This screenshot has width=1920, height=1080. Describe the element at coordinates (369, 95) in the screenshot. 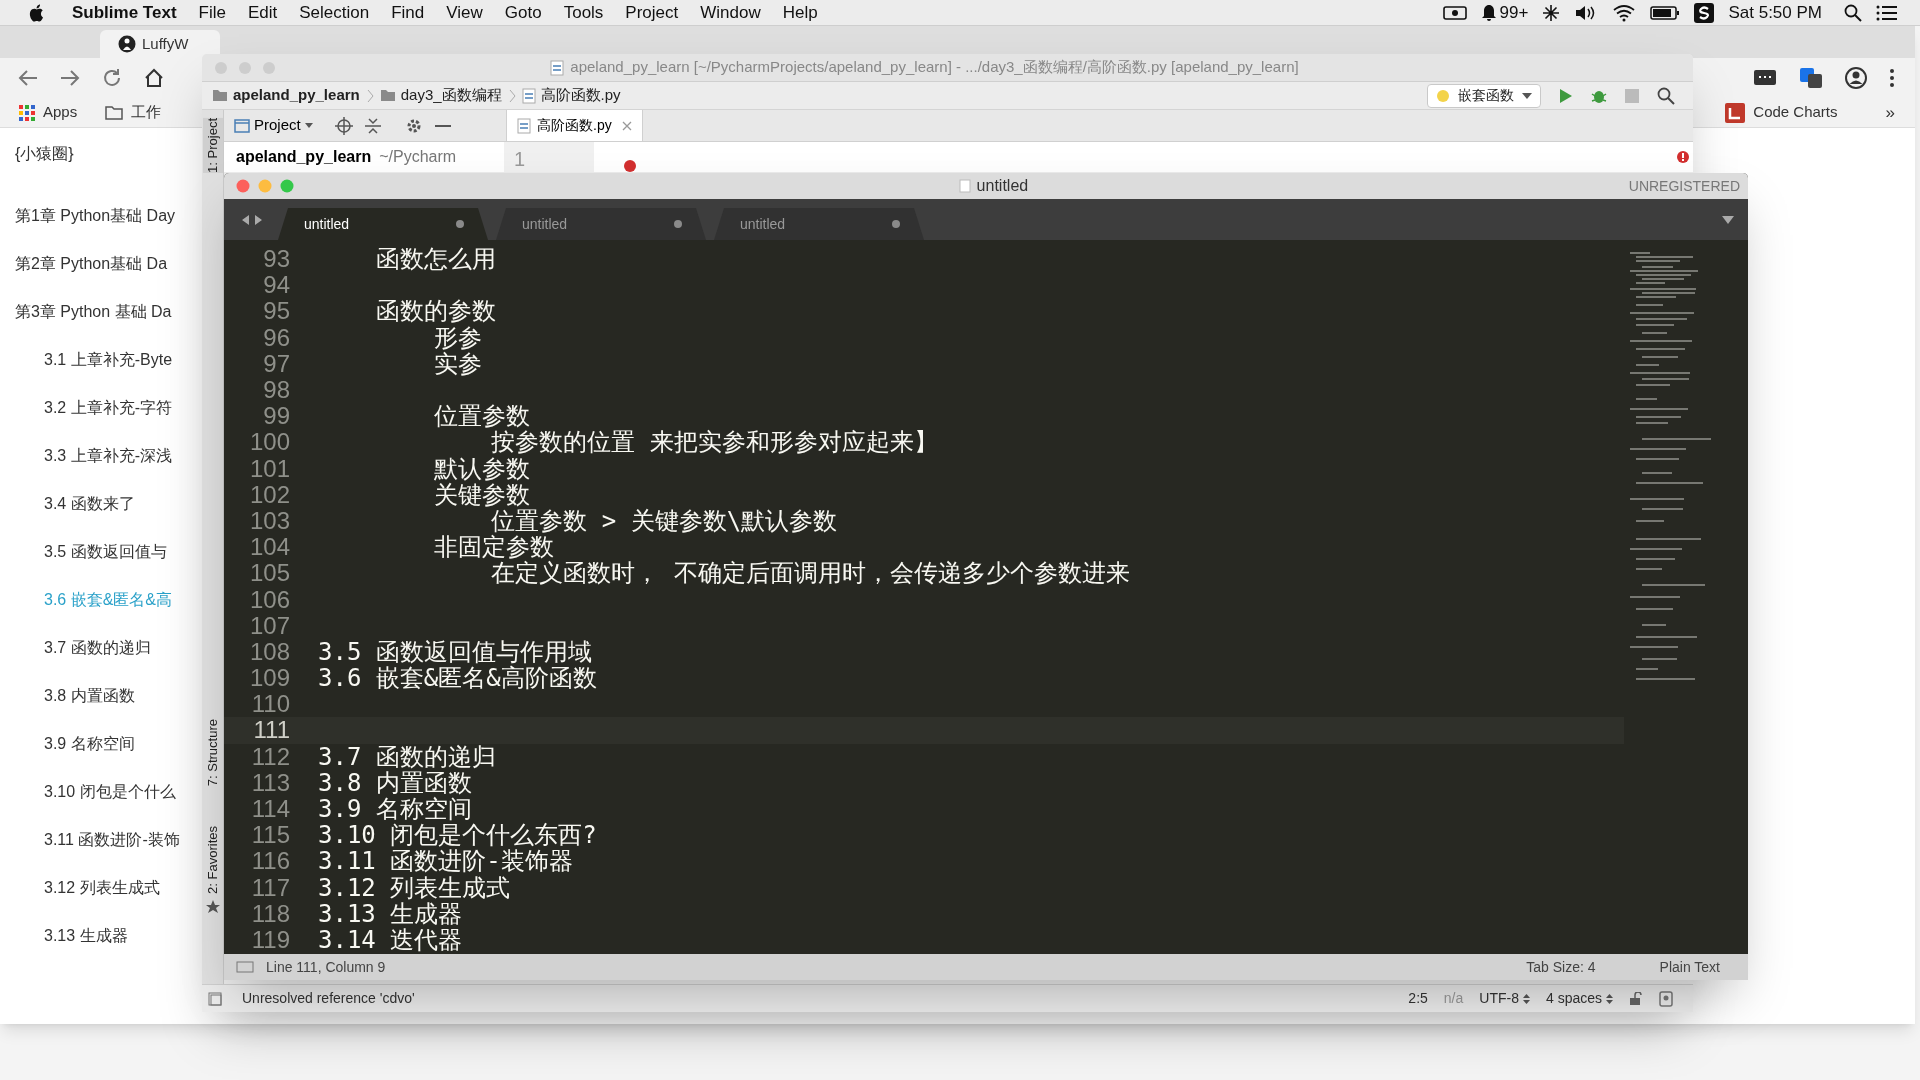

I see `chevron-right-icon` at that location.